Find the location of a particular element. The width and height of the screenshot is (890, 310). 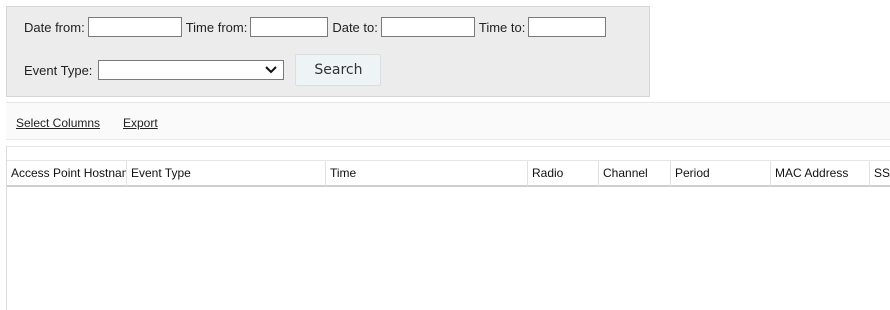

grid-toolbar: Select Columns Export is located at coordinates (448, 121).